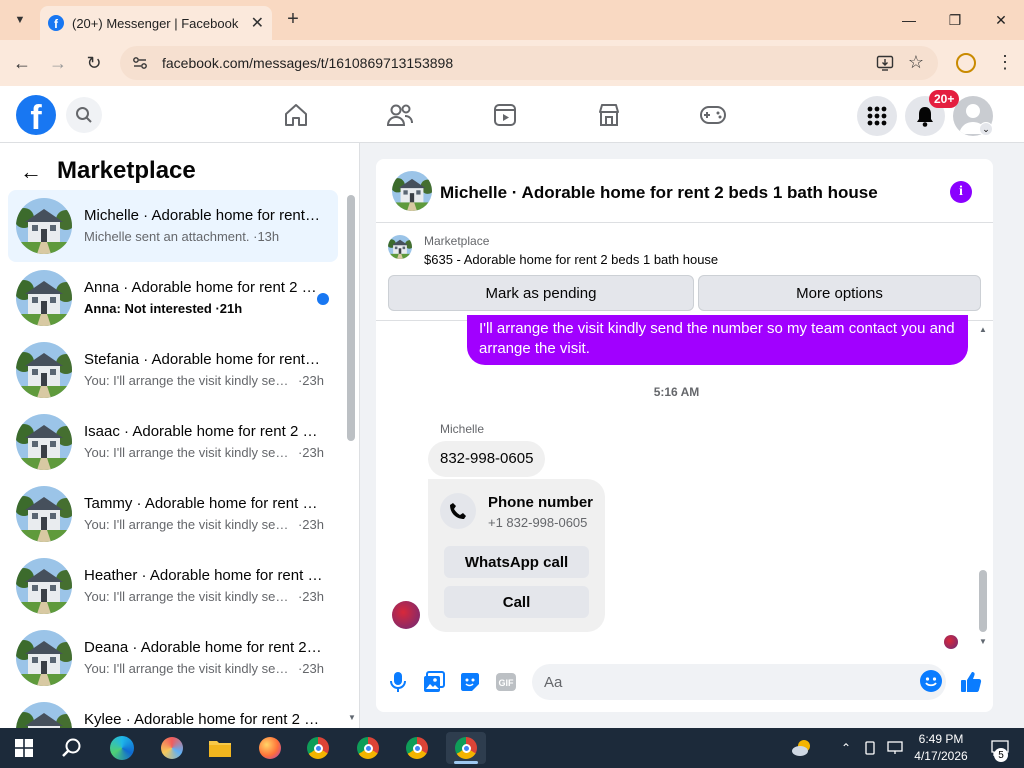  Describe the element at coordinates (941, 739) in the screenshot. I see `clock-time: 6:49 PM` at that location.